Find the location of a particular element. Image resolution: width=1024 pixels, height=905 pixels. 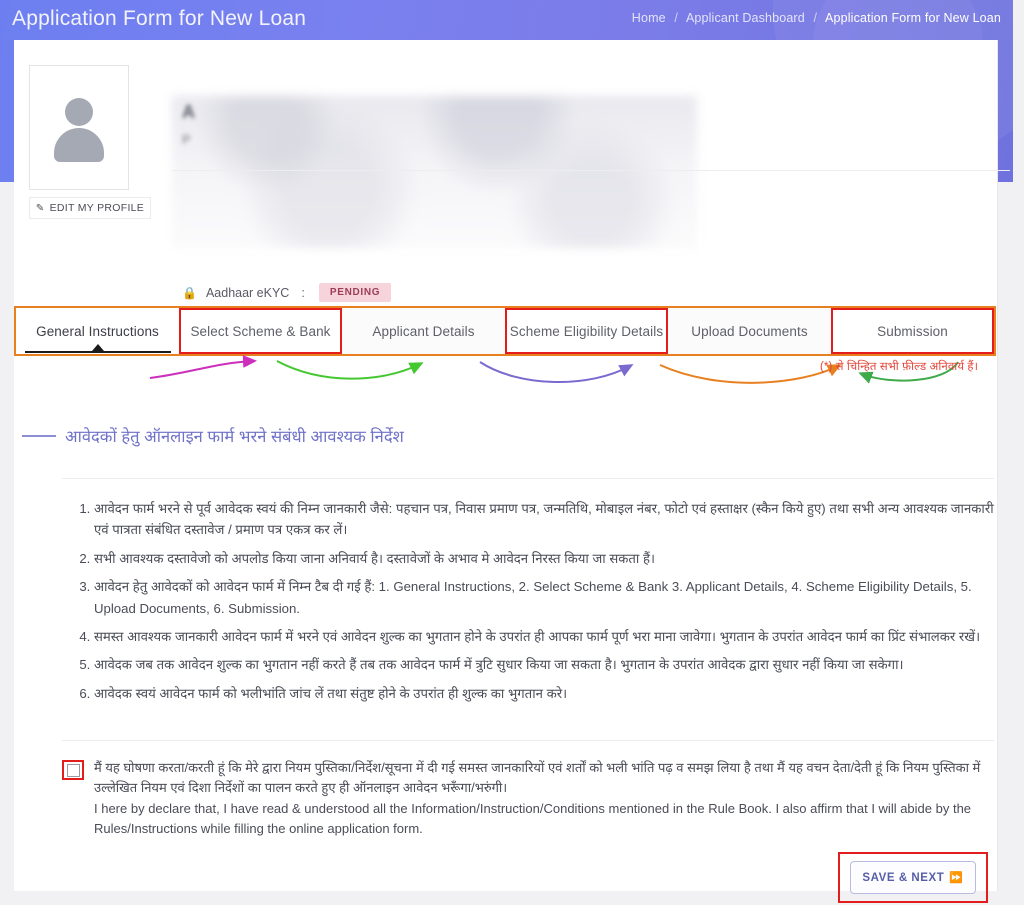

active-tab-pointer is located at coordinates (97, 347).